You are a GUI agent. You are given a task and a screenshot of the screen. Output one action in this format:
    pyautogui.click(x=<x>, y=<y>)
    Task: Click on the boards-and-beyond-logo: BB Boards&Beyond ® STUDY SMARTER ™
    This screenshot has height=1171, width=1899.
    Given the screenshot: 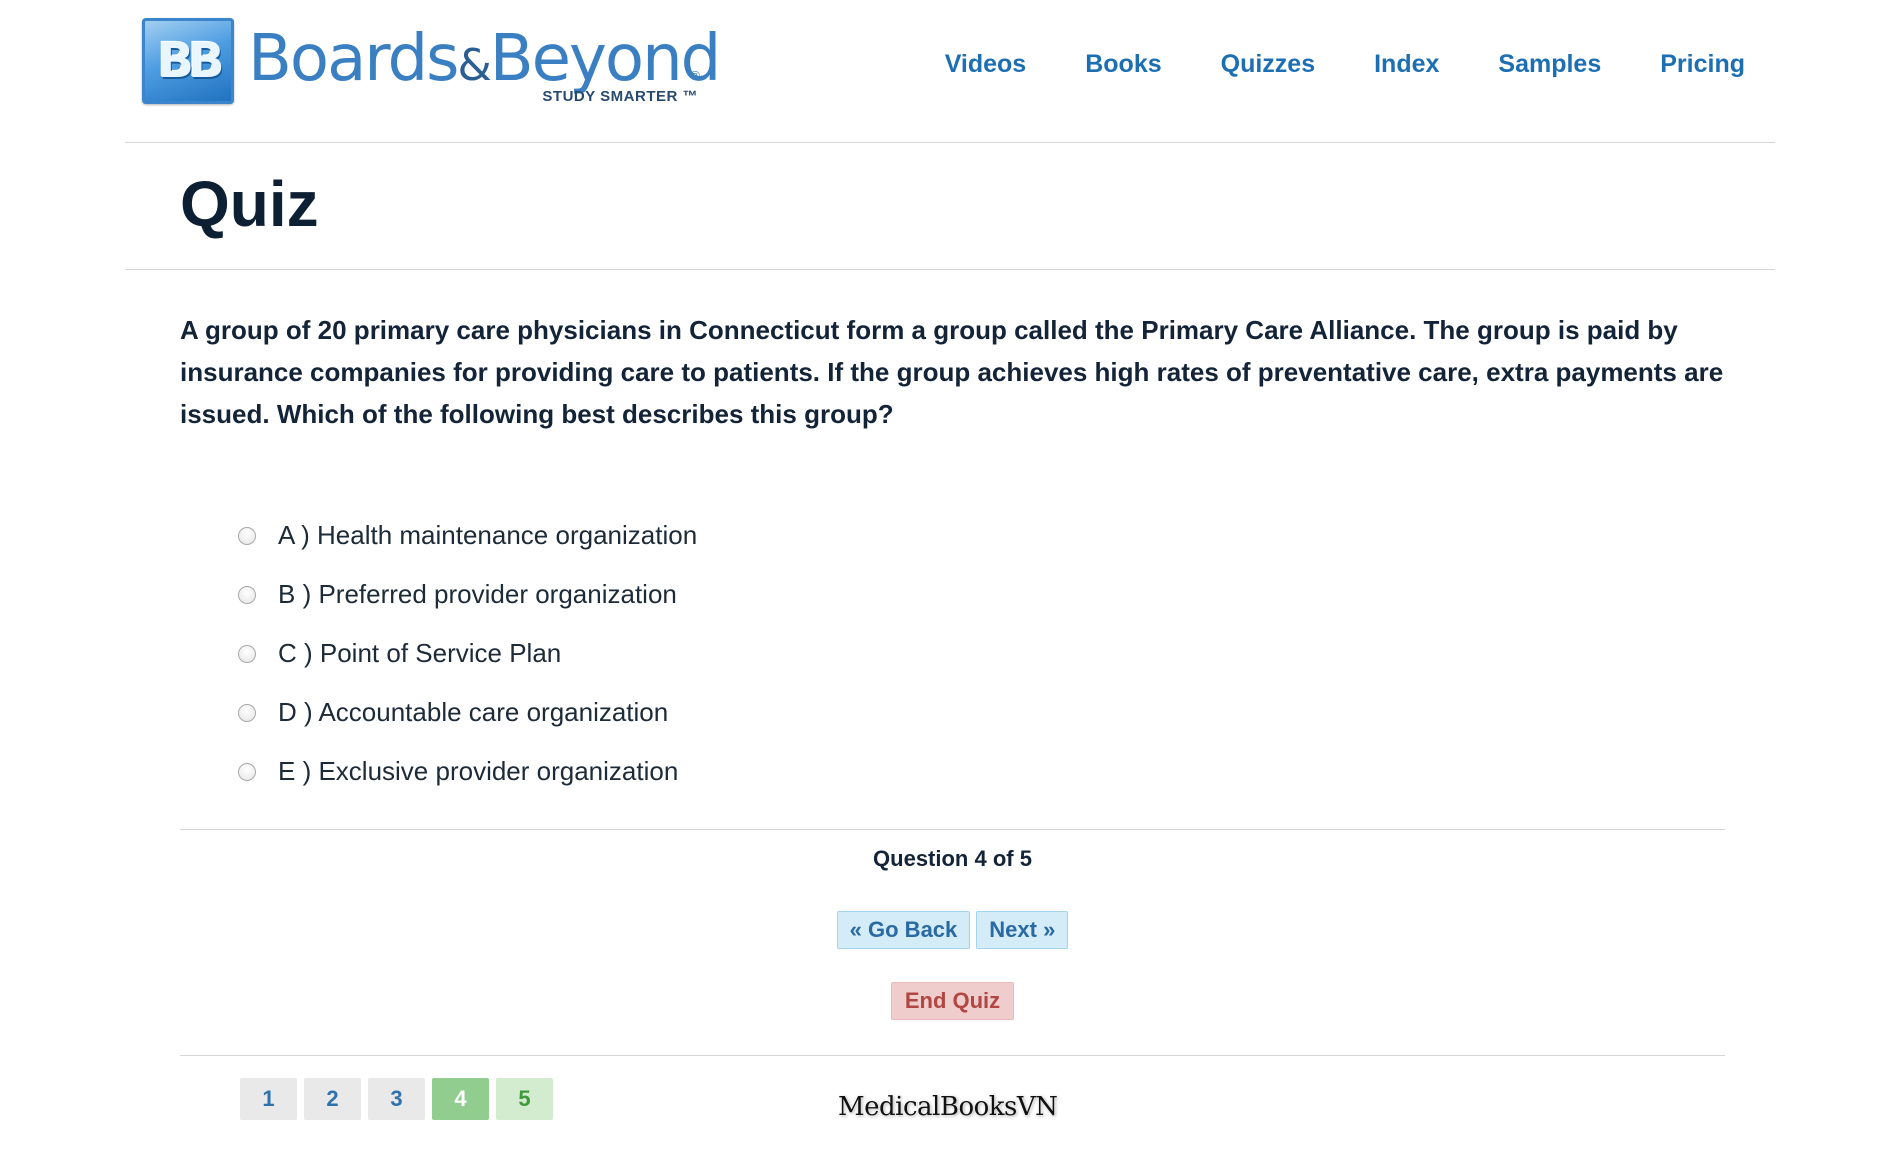 What is the action you would take?
    pyautogui.click(x=435, y=63)
    